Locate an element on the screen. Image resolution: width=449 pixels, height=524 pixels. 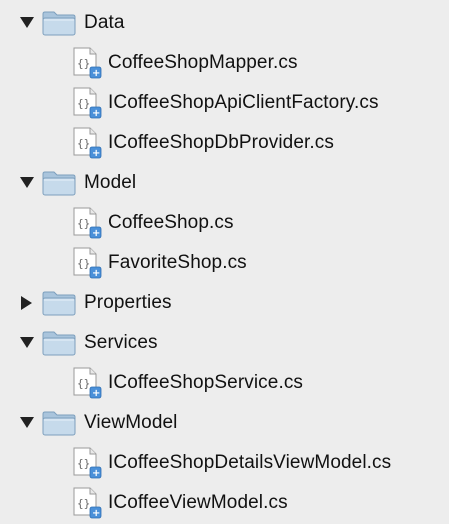
tree-item-label: FavoriteShop.cs is located at coordinates (177, 262).